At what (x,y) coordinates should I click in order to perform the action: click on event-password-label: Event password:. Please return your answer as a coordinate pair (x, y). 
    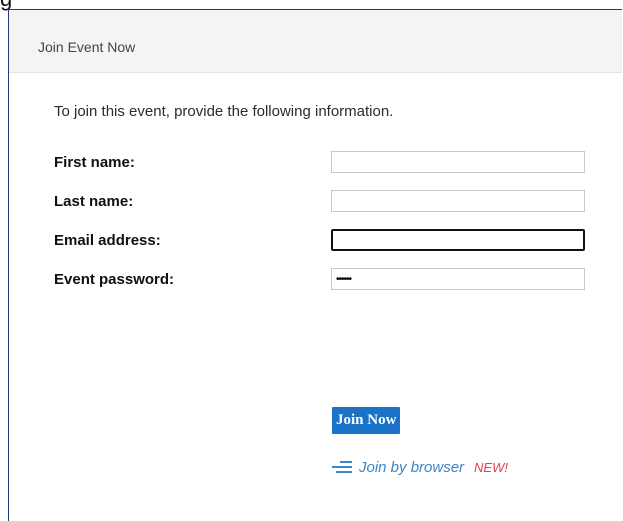
    Looking at the image, I should click on (114, 279).